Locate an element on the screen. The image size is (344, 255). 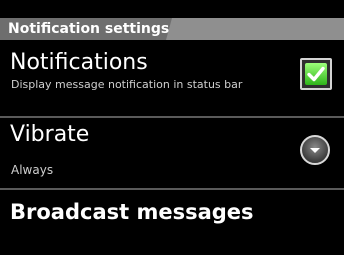
notifications-title: Notifications is located at coordinates (79, 62).